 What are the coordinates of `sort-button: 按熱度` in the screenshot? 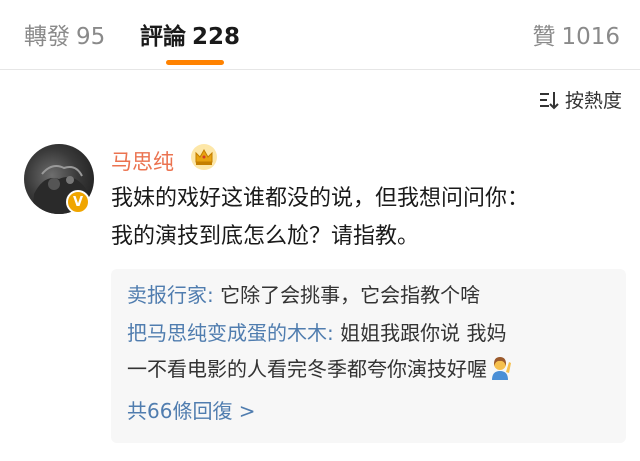 It's located at (579, 99).